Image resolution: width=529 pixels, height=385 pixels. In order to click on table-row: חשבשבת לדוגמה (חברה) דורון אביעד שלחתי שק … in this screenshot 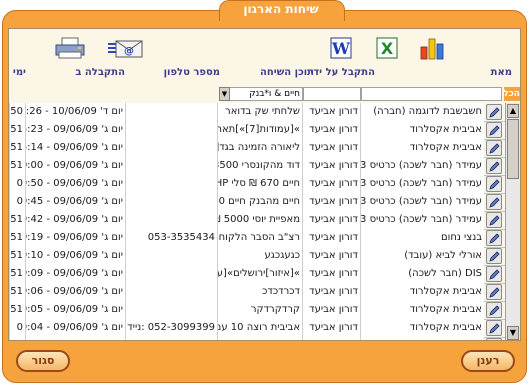, I will do `click(257, 112)`.